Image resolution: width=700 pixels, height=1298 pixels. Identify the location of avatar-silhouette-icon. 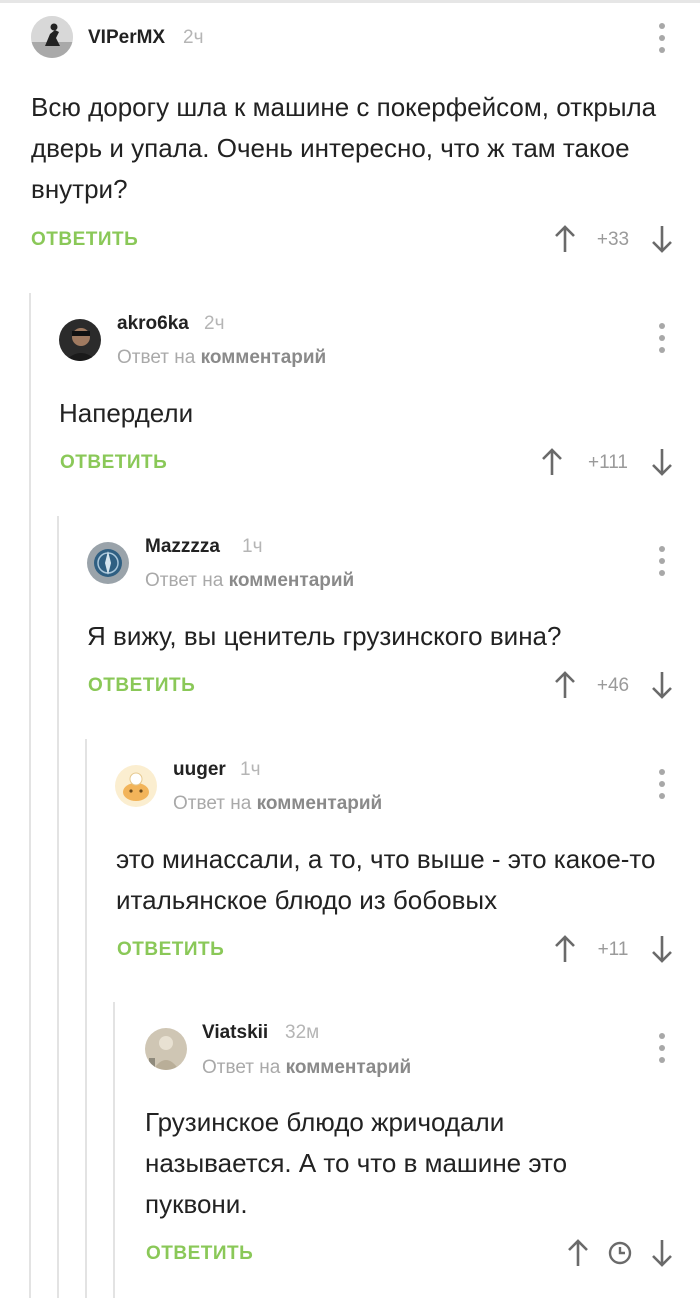
(52, 37).